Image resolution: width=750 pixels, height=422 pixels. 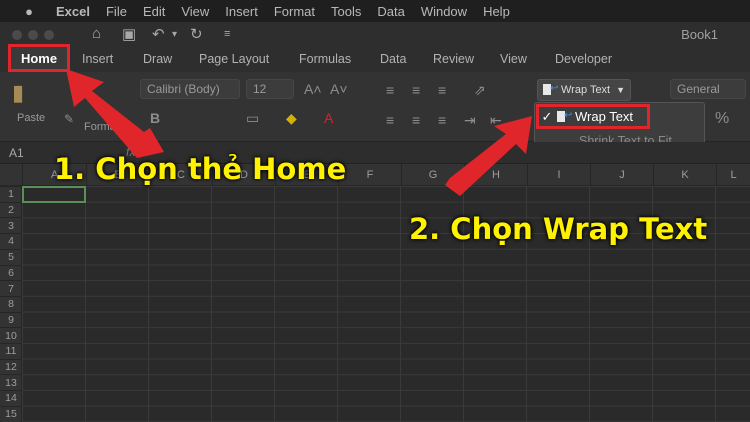 What do you see at coordinates (488, 156) in the screenshot?
I see `arrow-to-wrap-text-icon` at bounding box center [488, 156].